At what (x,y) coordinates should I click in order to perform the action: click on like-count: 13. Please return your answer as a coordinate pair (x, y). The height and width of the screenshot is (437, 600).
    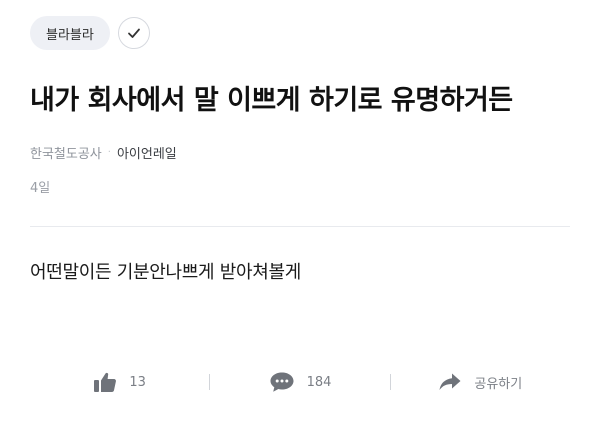
    Looking at the image, I should click on (137, 382).